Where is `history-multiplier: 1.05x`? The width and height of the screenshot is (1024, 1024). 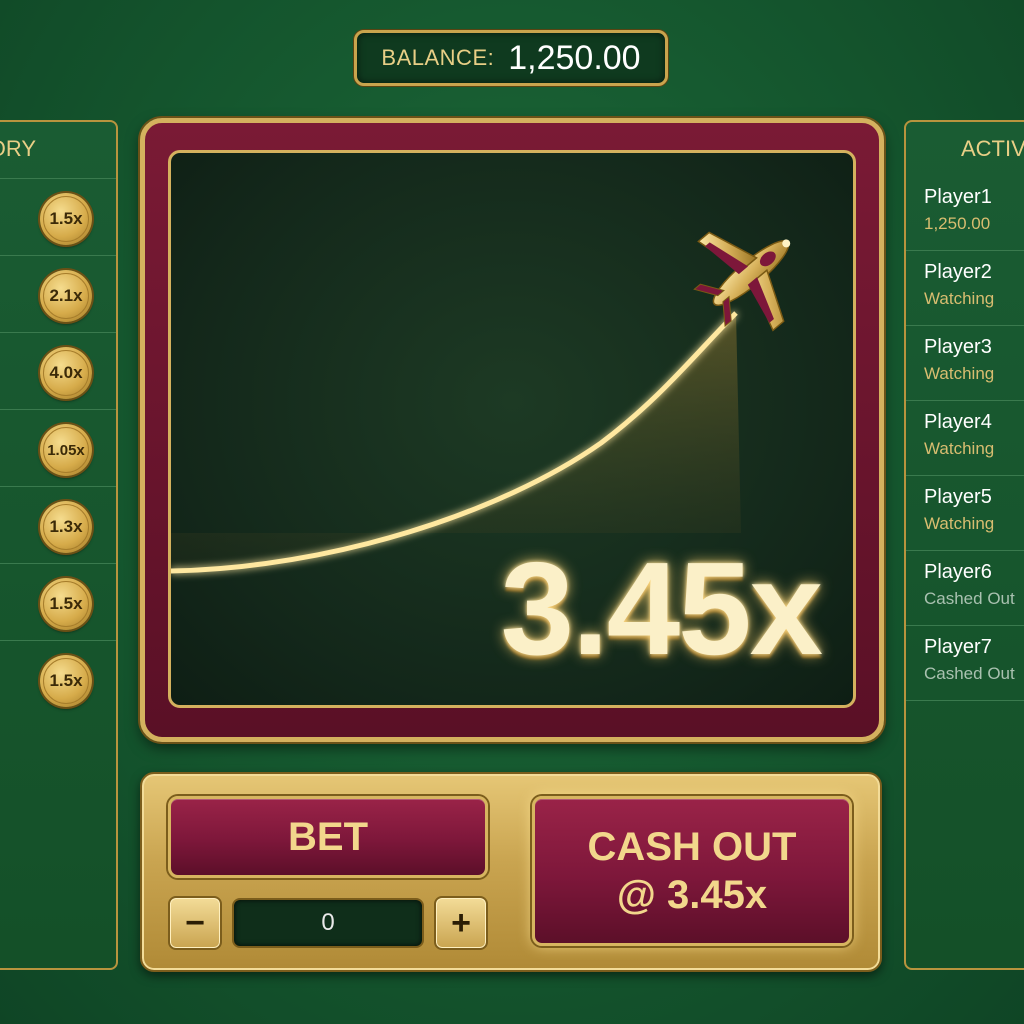 history-multiplier: 1.05x is located at coordinates (66, 450).